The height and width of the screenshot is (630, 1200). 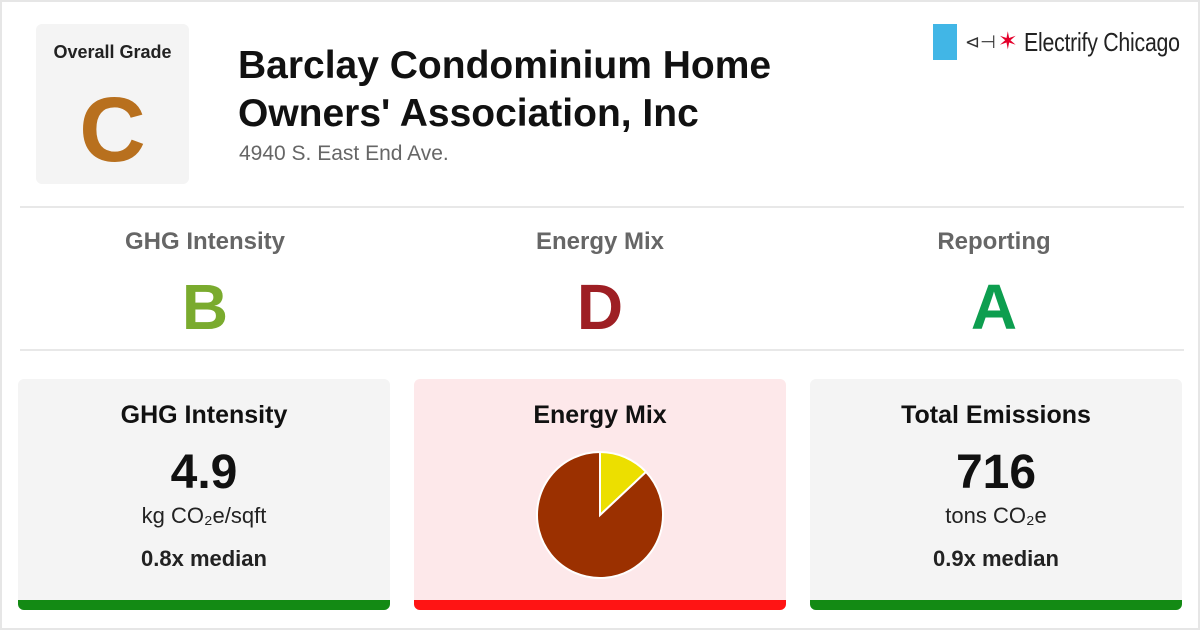 What do you see at coordinates (980, 41) in the screenshot?
I see `plug-icon: ⊲⊣` at bounding box center [980, 41].